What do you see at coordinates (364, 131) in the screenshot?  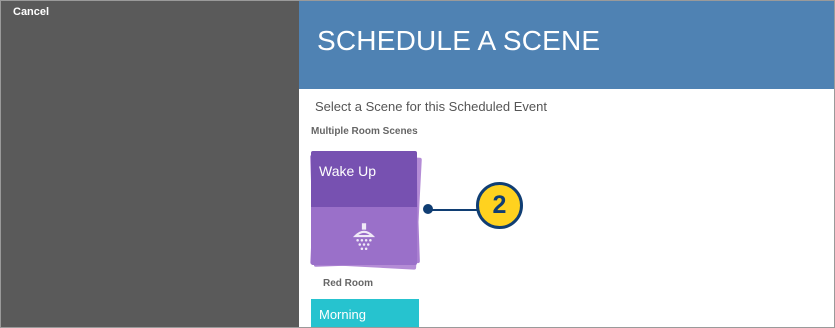 I see `multiple-room-scenes-label: Multiple Room Scenes` at bounding box center [364, 131].